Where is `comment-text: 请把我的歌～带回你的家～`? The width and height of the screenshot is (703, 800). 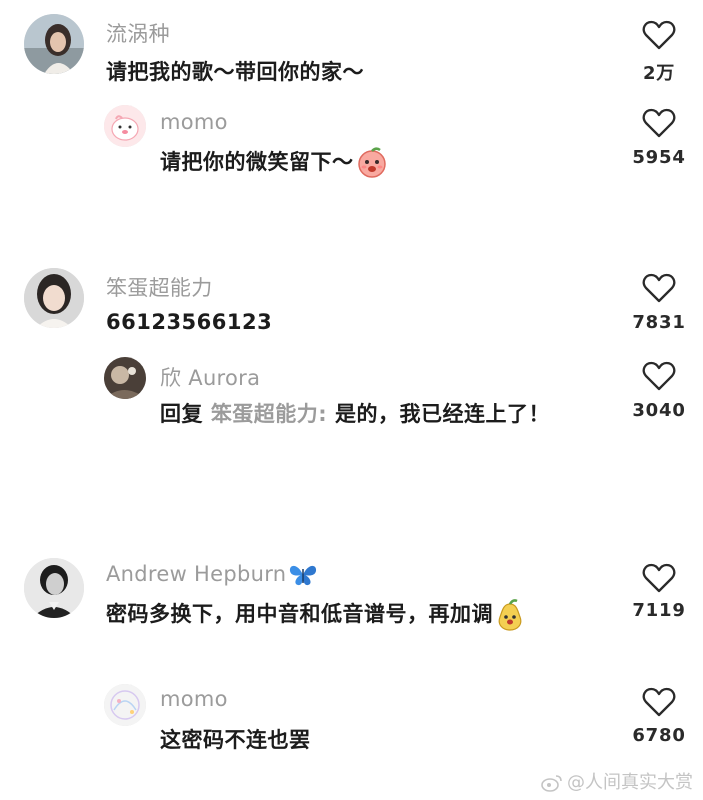 comment-text: 请把我的歌～带回你的家～ is located at coordinates (235, 72).